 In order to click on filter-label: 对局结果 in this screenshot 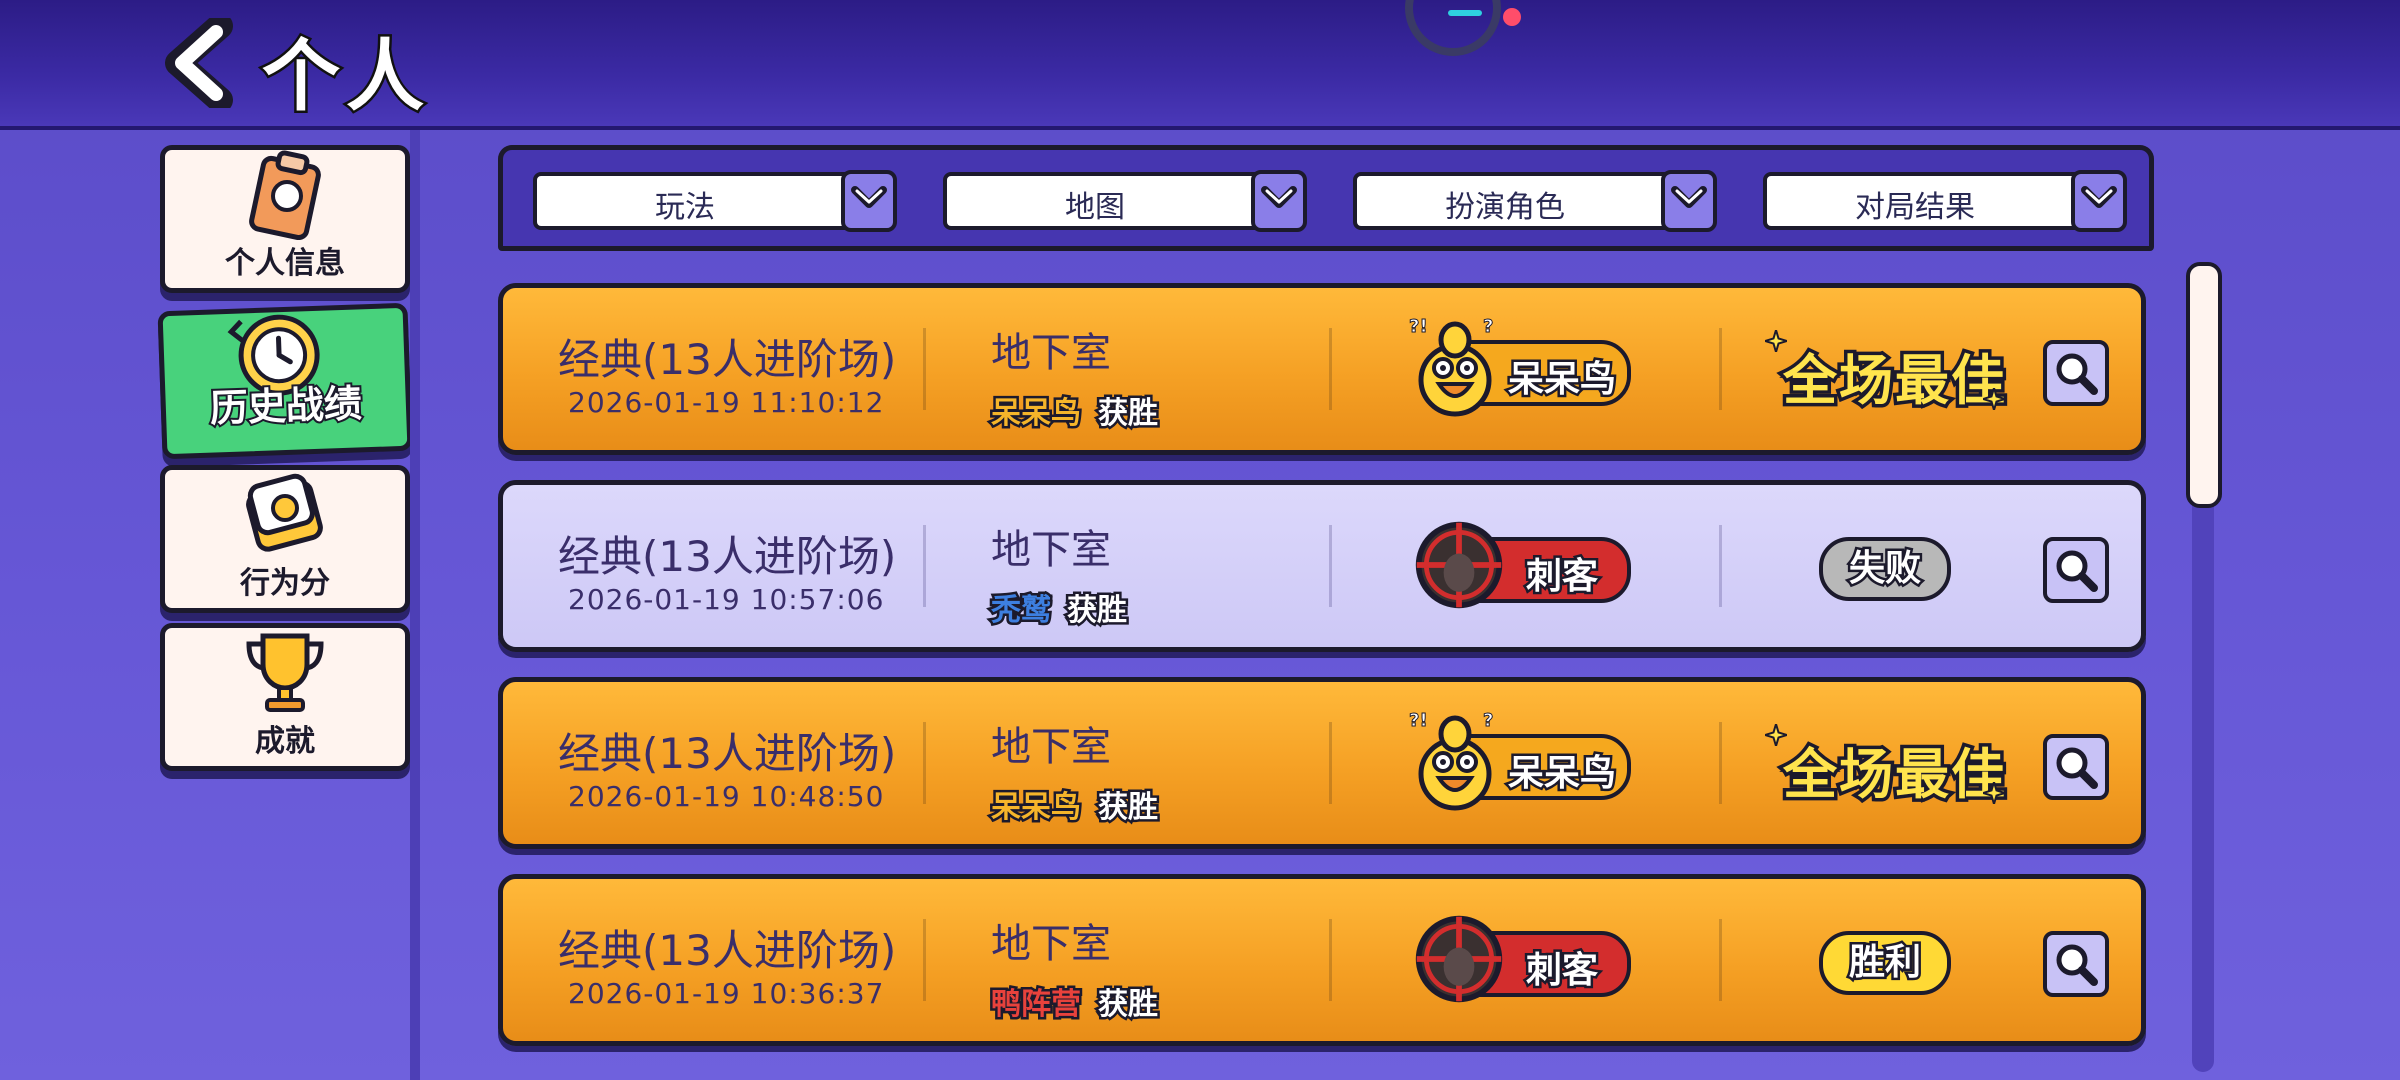, I will do `click(1915, 207)`.